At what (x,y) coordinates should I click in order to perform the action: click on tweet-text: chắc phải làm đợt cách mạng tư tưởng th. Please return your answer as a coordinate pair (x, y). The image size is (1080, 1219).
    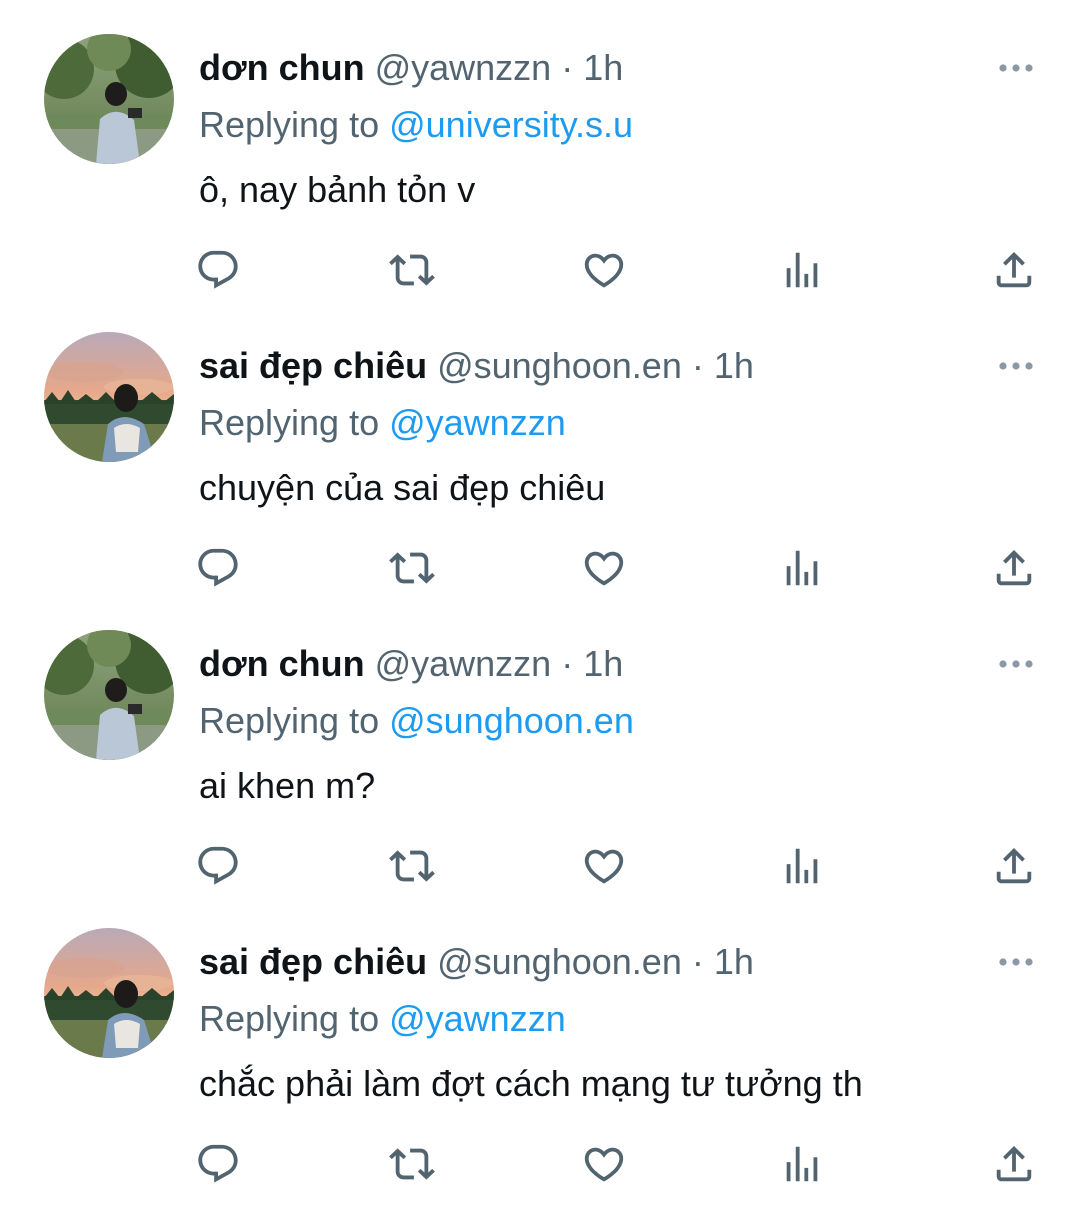
    Looking at the image, I should click on (531, 1083).